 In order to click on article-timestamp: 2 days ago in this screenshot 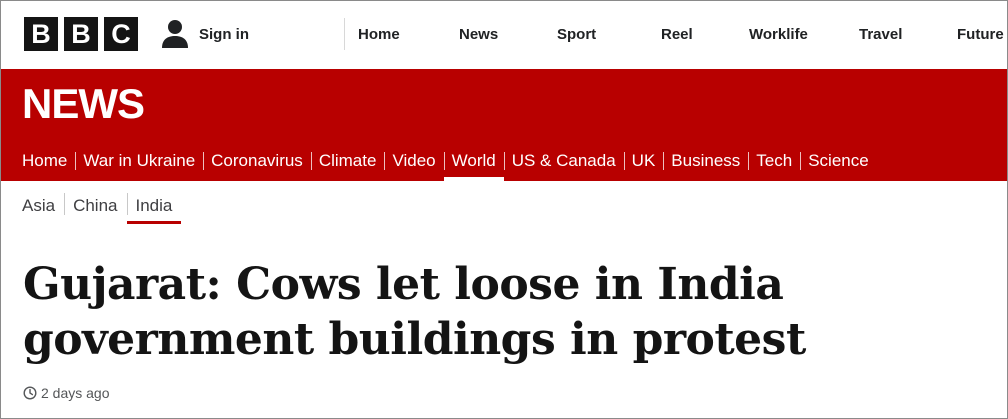, I will do `click(66, 393)`.